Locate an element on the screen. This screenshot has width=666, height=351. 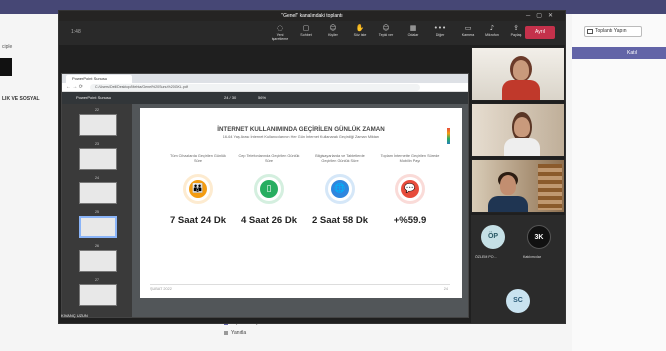
avatar: ÖP is located at coordinates (493, 237).